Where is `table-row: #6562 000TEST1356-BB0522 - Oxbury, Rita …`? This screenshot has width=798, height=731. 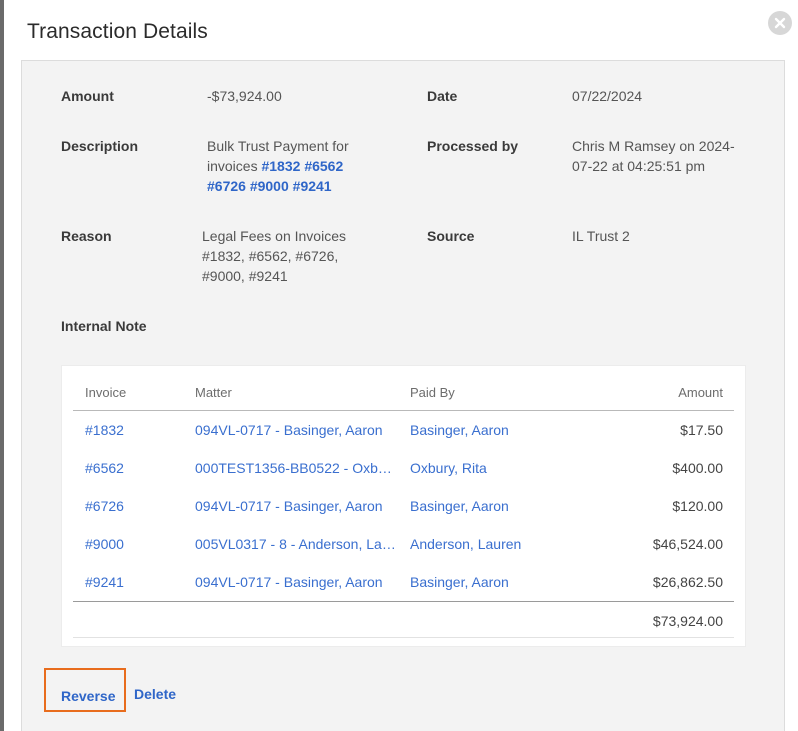
table-row: #6562 000TEST1356-BB0522 - Oxbury, Rita … is located at coordinates (404, 468).